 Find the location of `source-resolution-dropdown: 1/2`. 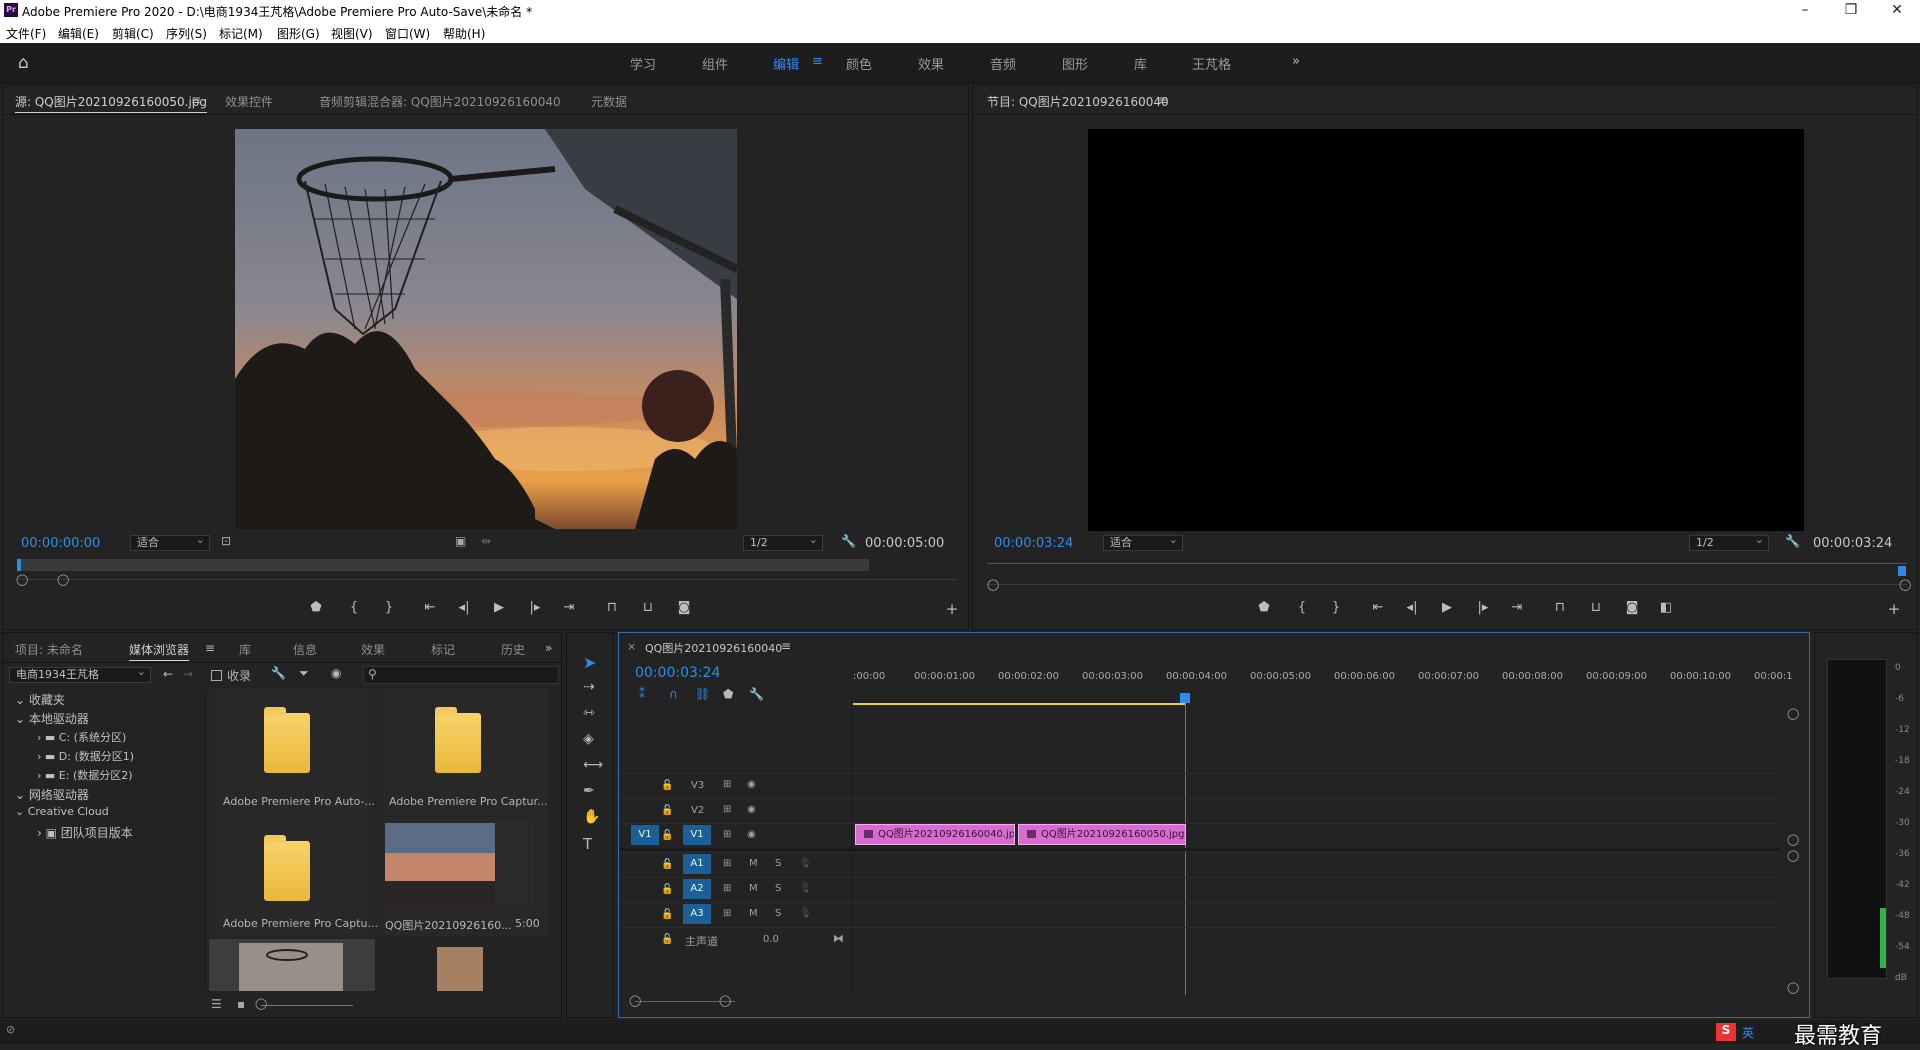

source-resolution-dropdown: 1/2 is located at coordinates (783, 542).